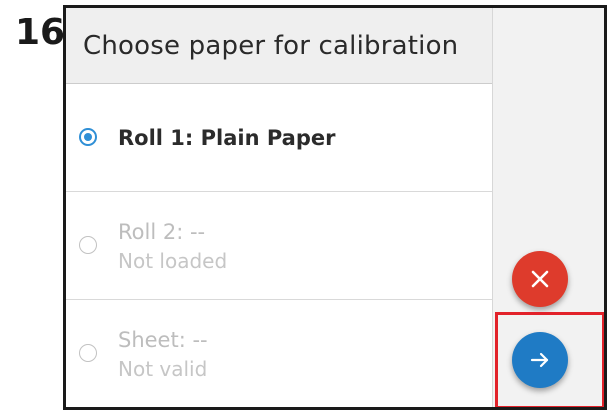 Image resolution: width=611 pixels, height=411 pixels. Describe the element at coordinates (163, 369) in the screenshot. I see `option-status: Not valid` at that location.